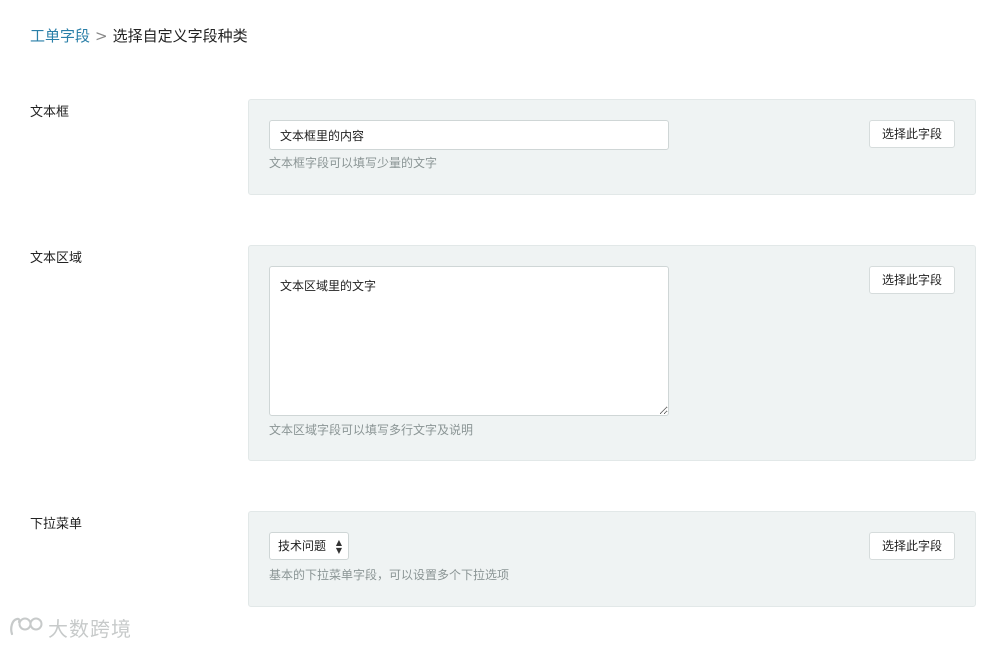 This screenshot has height=646, width=984. Describe the element at coordinates (353, 163) in the screenshot. I see `textbox-field-hint: 文本框字段可以填写少量的文字` at that location.